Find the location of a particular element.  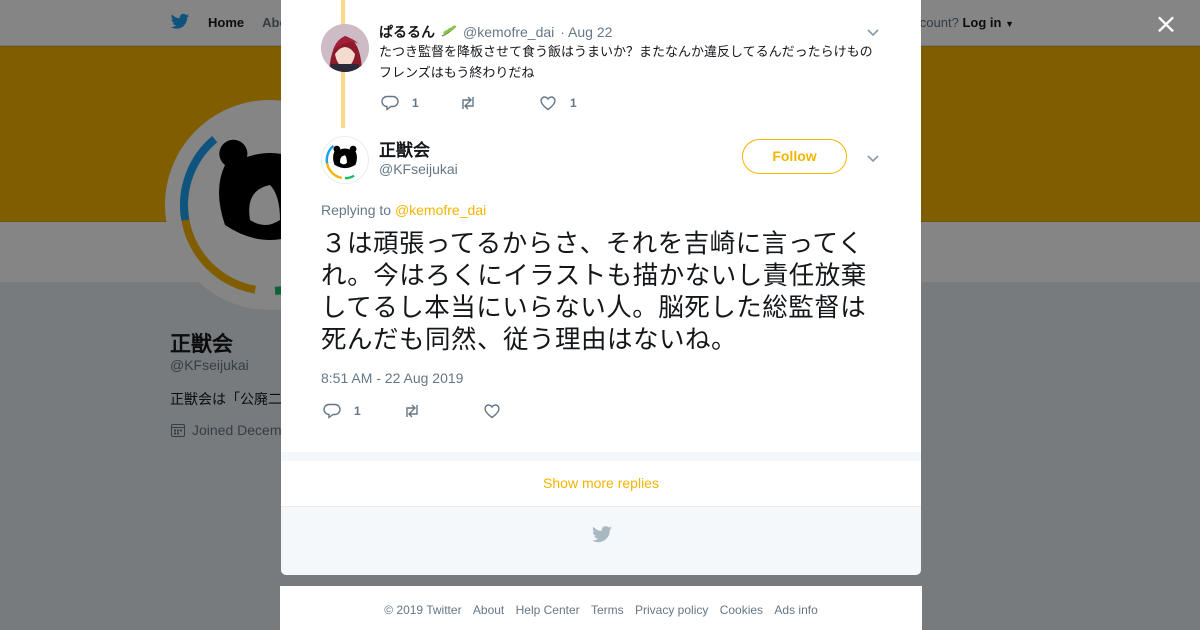

reply-avatar is located at coordinates (345, 48).